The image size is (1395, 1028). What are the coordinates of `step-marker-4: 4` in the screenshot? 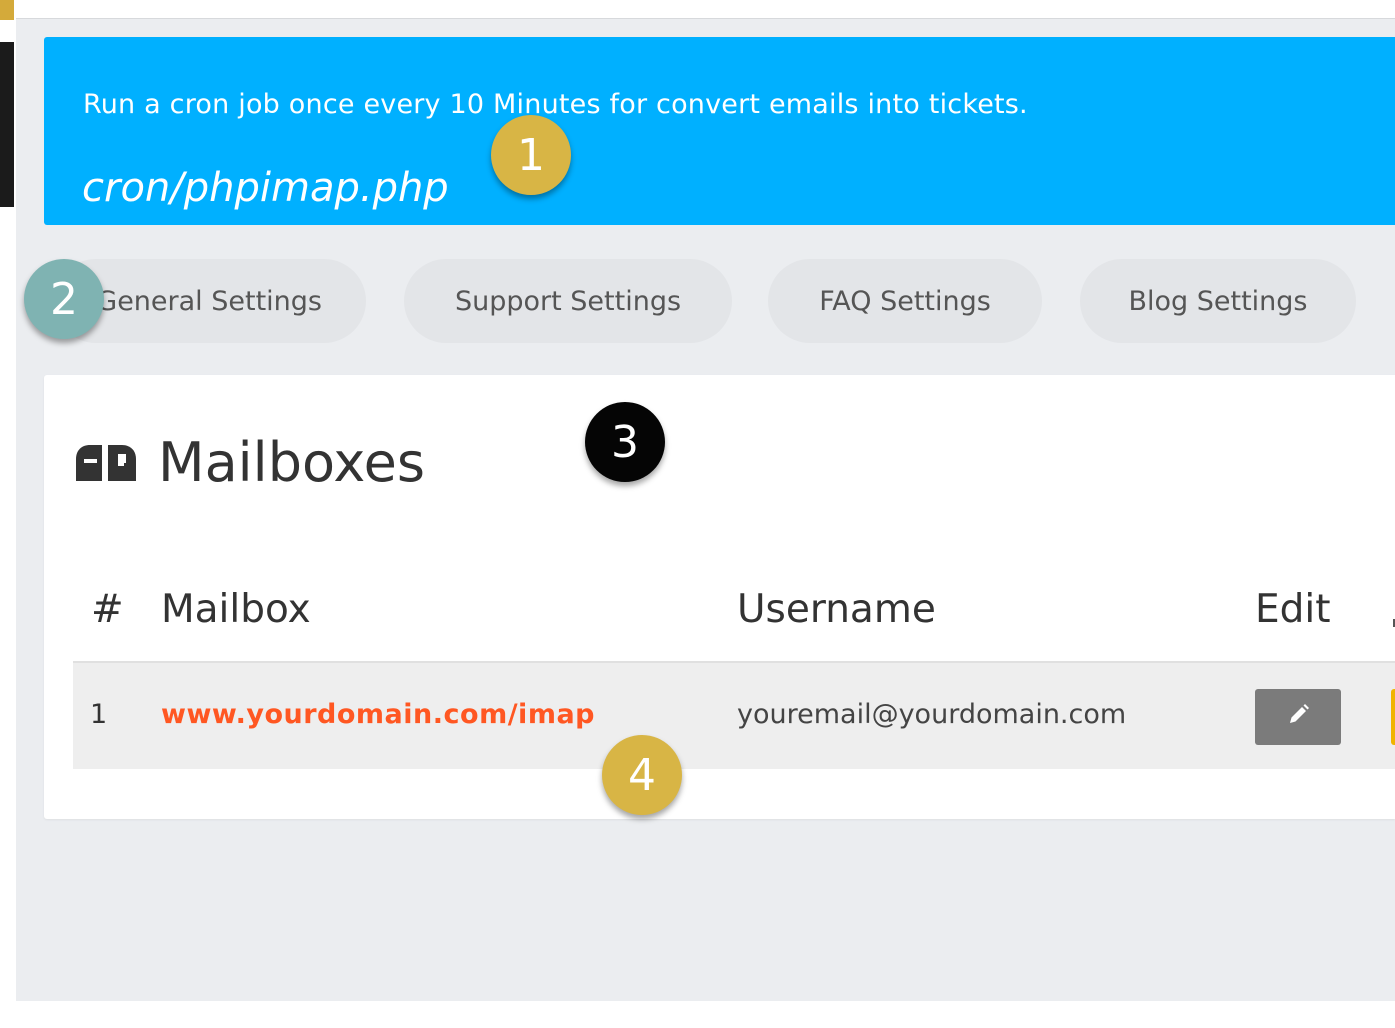 It's located at (642, 775).